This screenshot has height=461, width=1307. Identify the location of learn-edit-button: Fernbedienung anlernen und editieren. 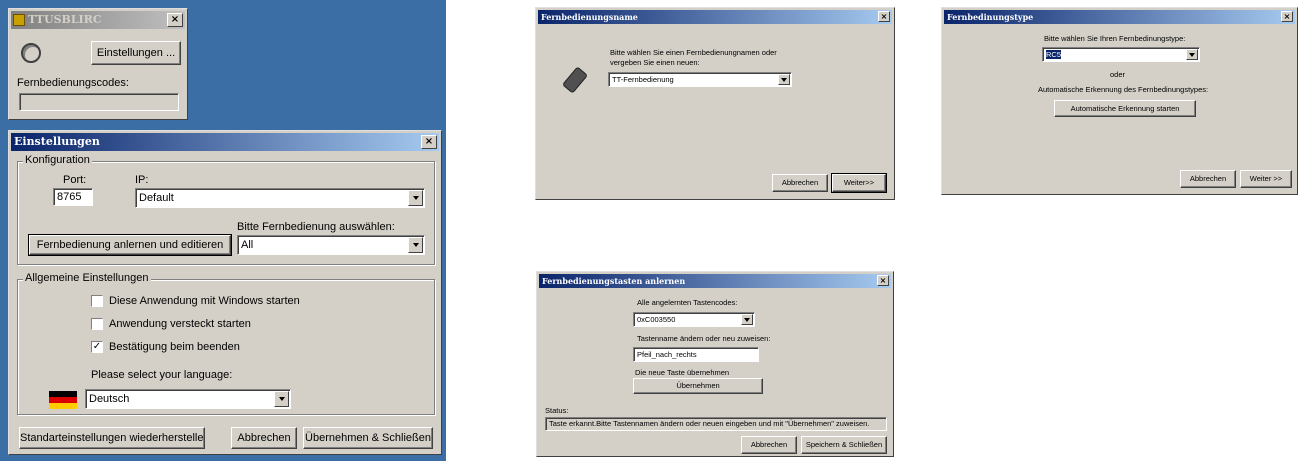
(130, 245).